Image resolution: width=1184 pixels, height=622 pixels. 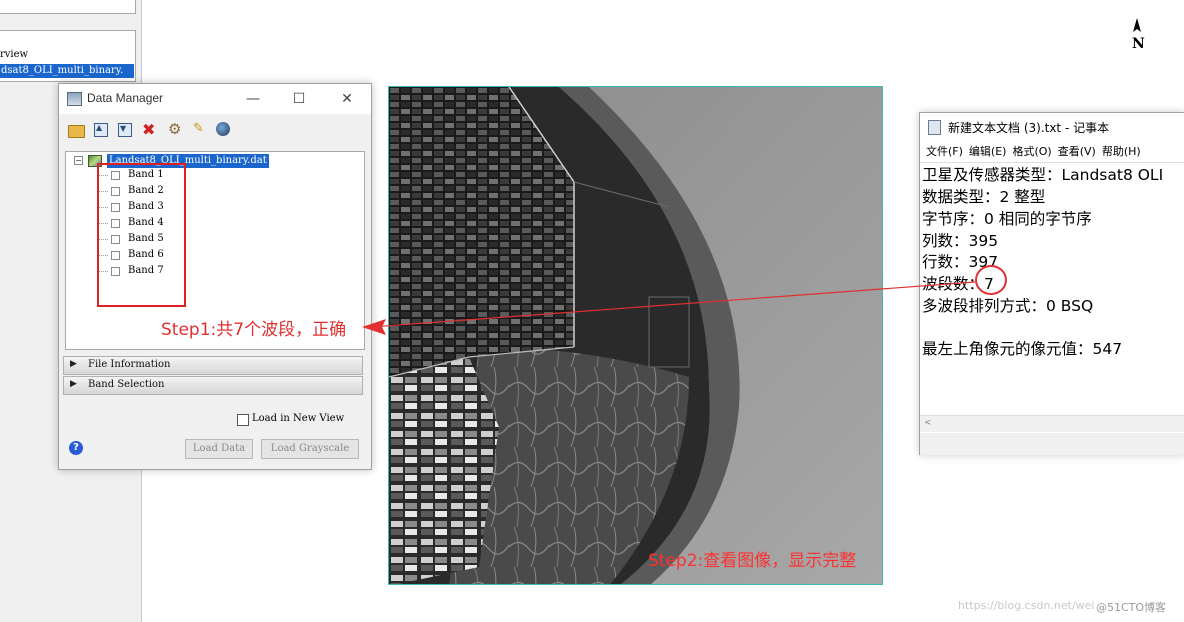 I want to click on text-line: 数据类型：2 整型, so click(x=984, y=197).